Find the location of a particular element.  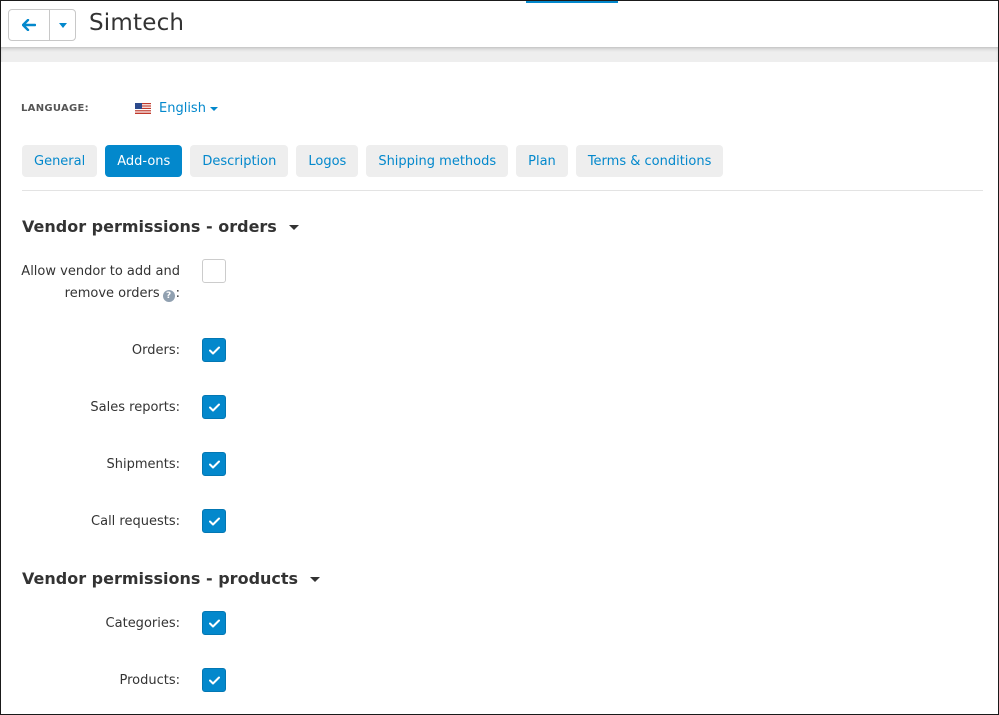

checkbox-categories is located at coordinates (214, 623).